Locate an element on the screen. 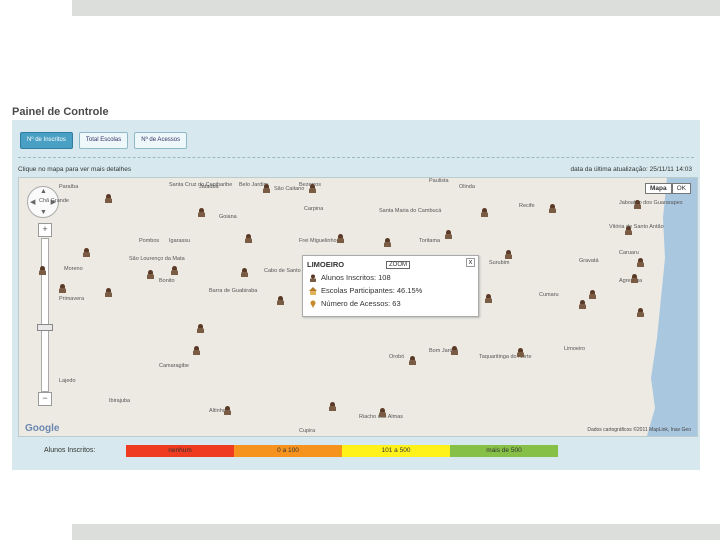 Image resolution: width=720 pixels, height=540 pixels. city-label: Camaragibe is located at coordinates (174, 366).